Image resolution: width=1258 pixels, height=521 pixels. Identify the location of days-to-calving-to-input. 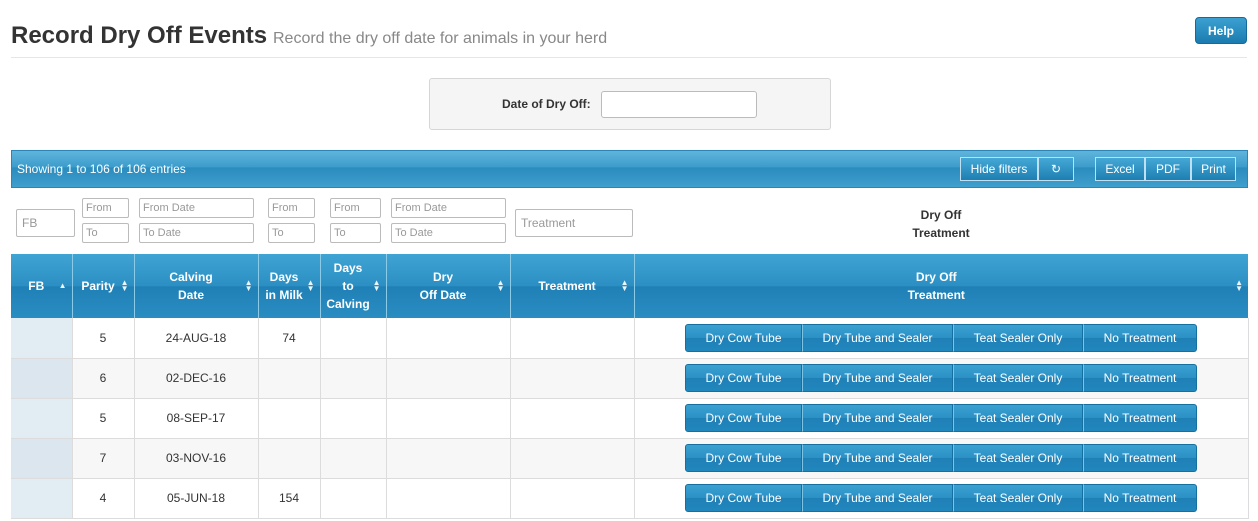
(355, 233).